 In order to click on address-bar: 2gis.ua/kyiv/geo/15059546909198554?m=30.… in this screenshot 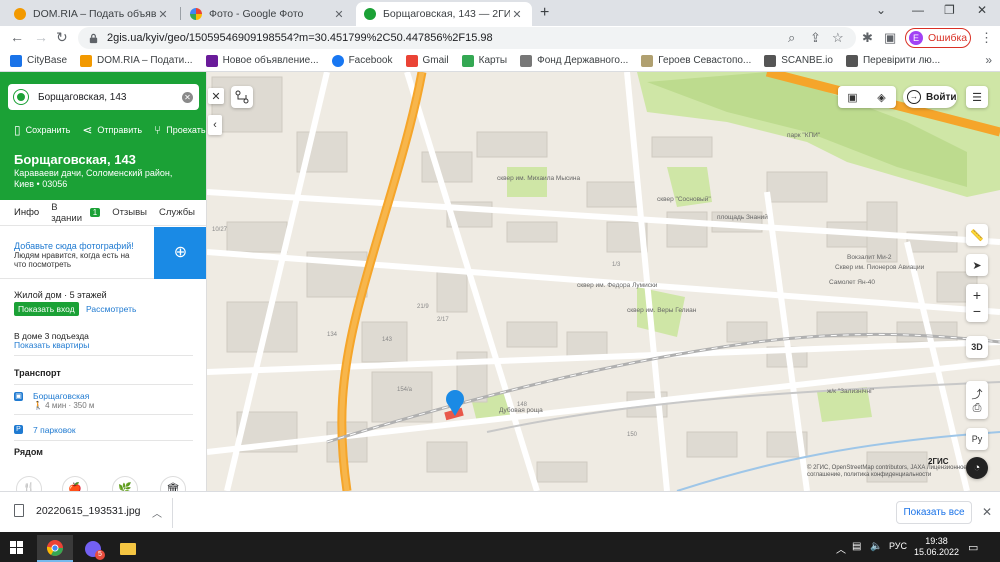, I will do `click(467, 38)`.